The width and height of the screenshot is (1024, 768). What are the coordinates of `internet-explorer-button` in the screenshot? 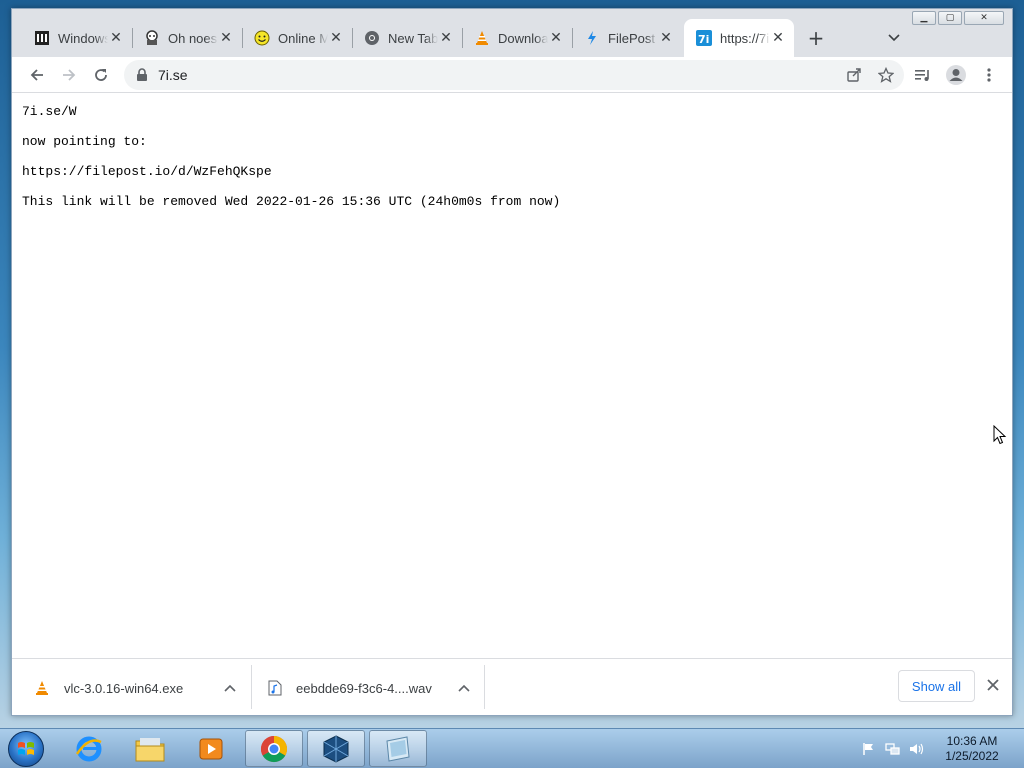 It's located at (89, 748).